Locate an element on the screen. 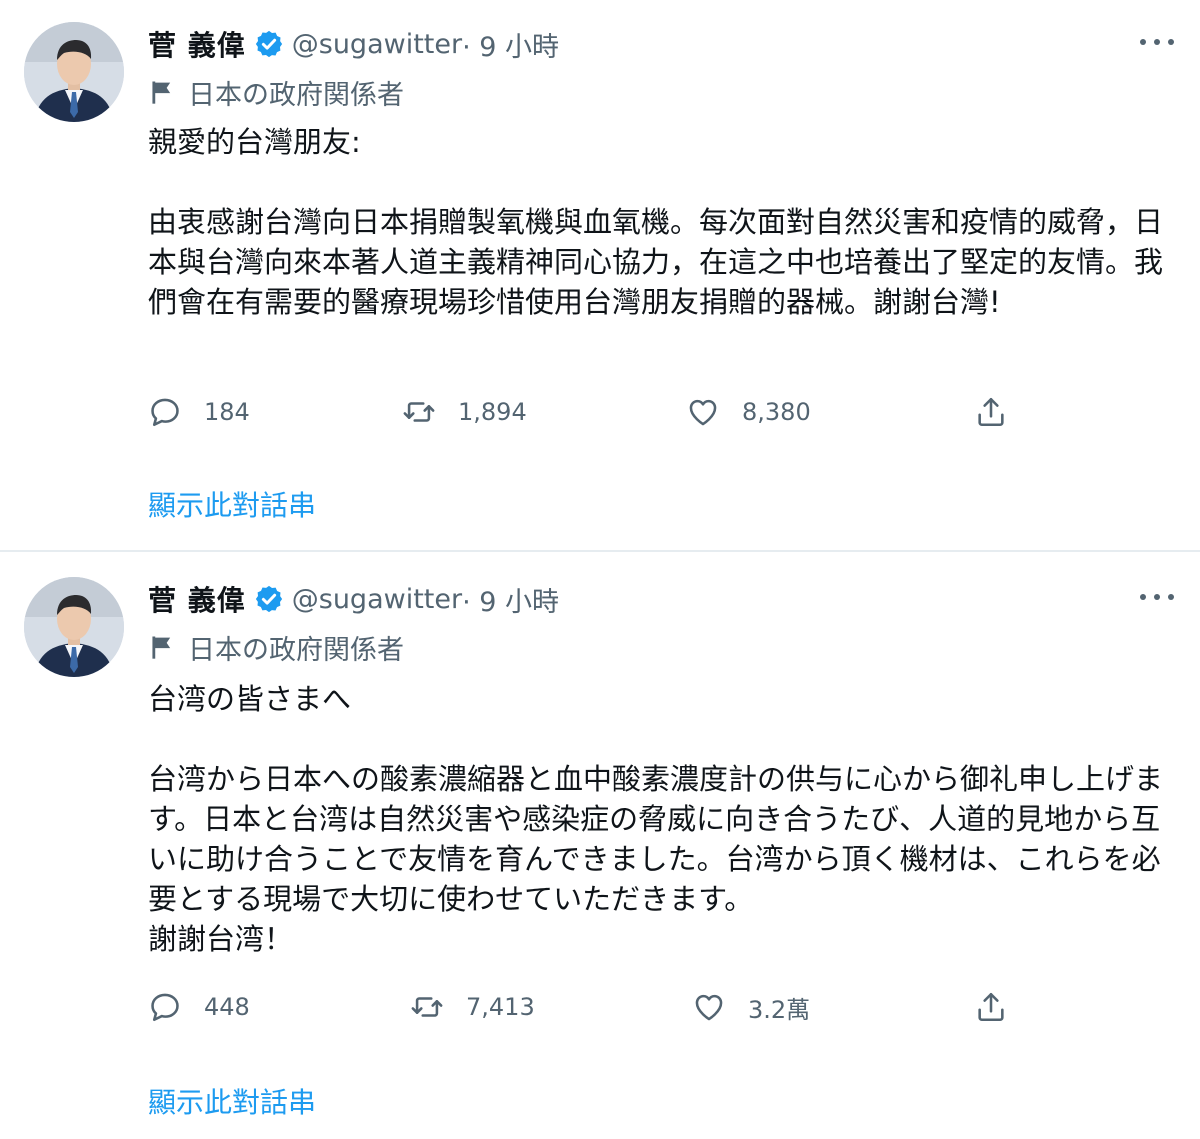  reply-count: 184 is located at coordinates (227, 412).